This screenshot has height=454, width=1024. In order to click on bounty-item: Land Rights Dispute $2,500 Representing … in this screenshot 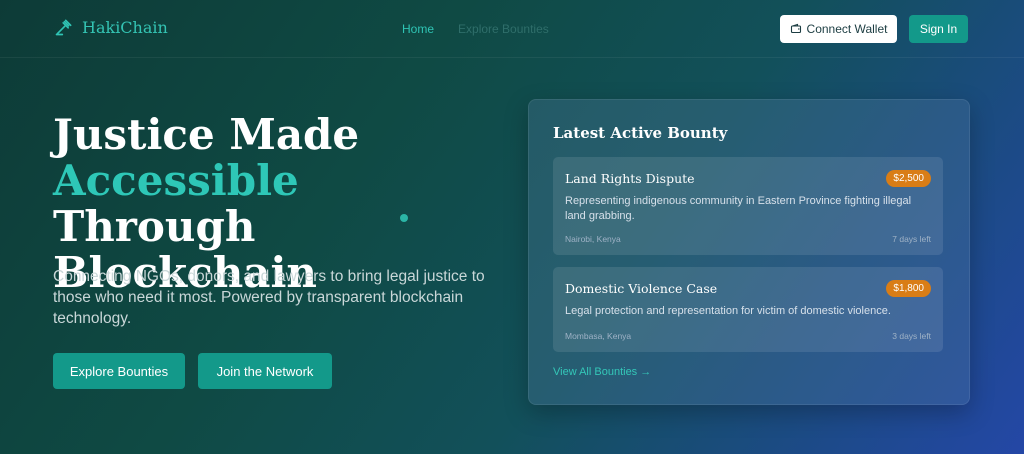, I will do `click(748, 206)`.